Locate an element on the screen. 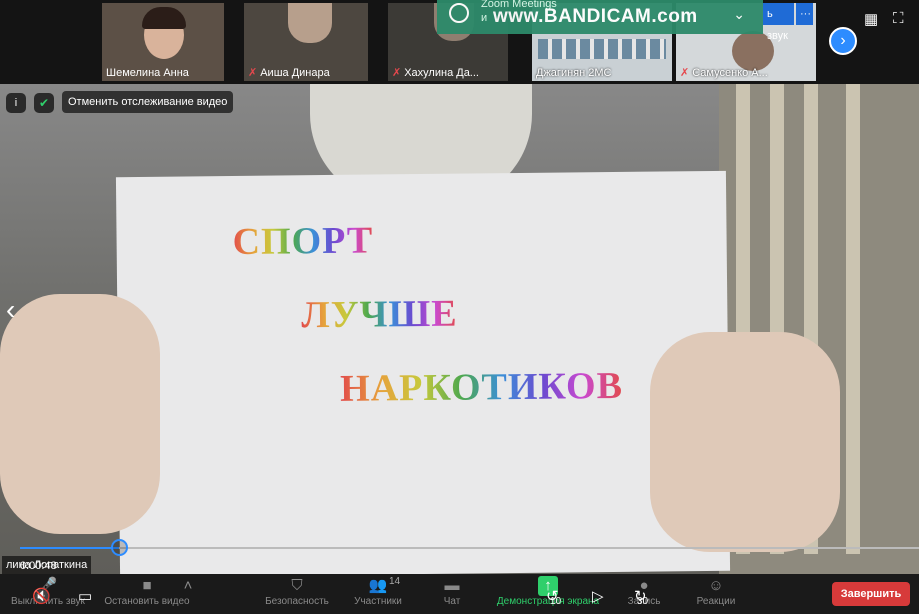 This screenshot has width=919, height=614. smile-icon: ☺ is located at coordinates (716, 585).